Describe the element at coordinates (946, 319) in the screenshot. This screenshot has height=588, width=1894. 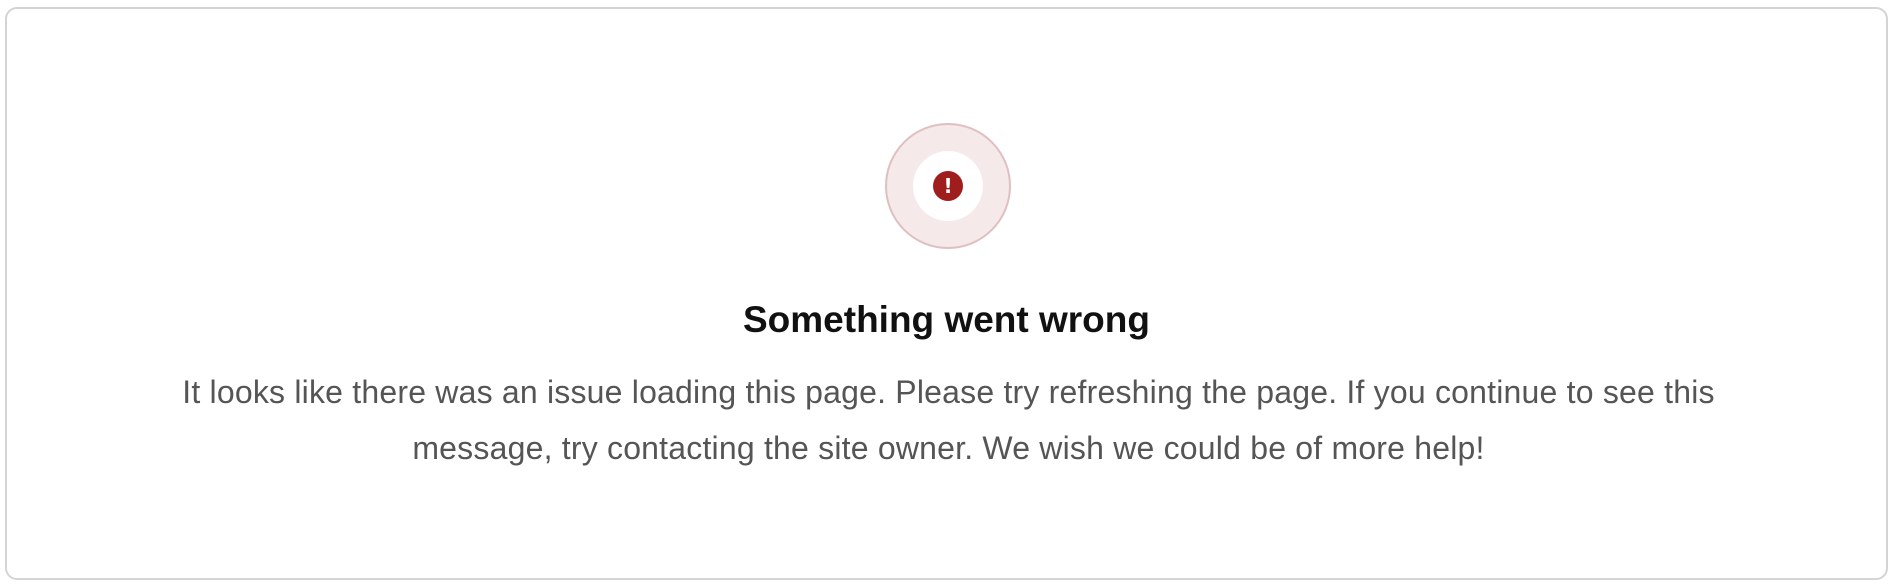
I see `error-title: Something went wrong` at that location.